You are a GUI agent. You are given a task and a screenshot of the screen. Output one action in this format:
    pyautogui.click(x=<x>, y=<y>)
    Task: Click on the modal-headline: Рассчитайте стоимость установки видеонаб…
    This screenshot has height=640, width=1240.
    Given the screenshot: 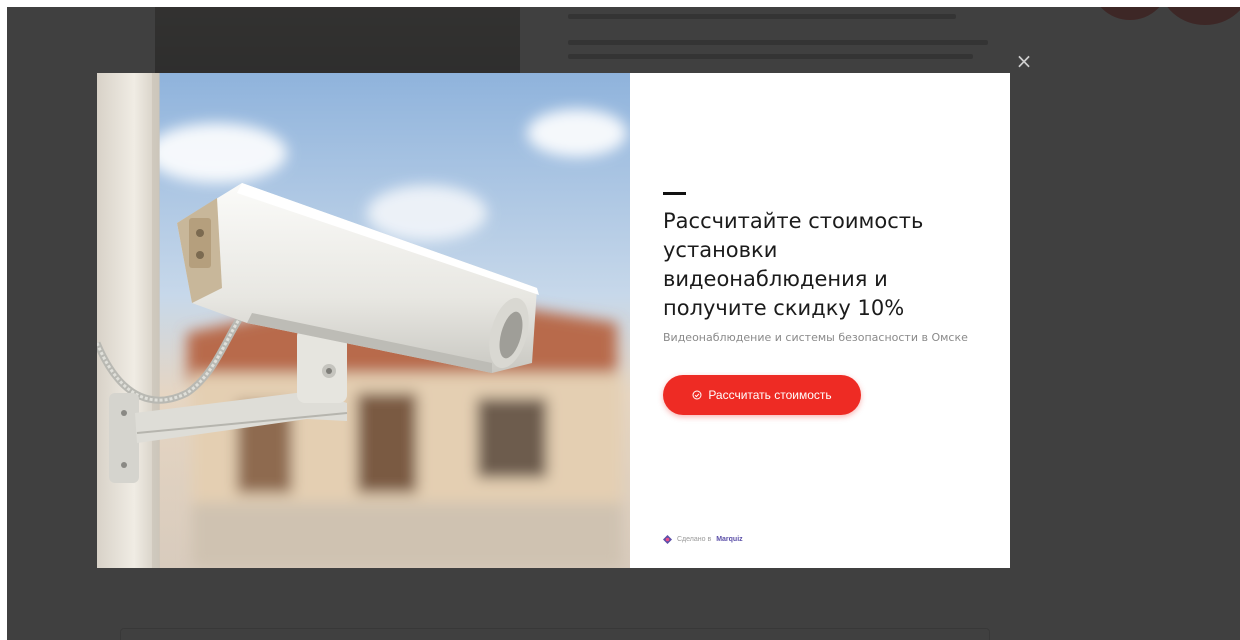 What is the action you would take?
    pyautogui.click(x=793, y=264)
    